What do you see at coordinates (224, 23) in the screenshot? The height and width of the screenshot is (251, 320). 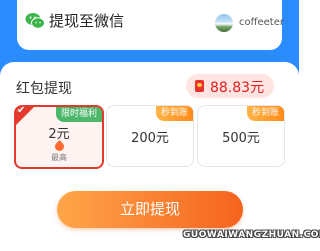 I see `avatar` at bounding box center [224, 23].